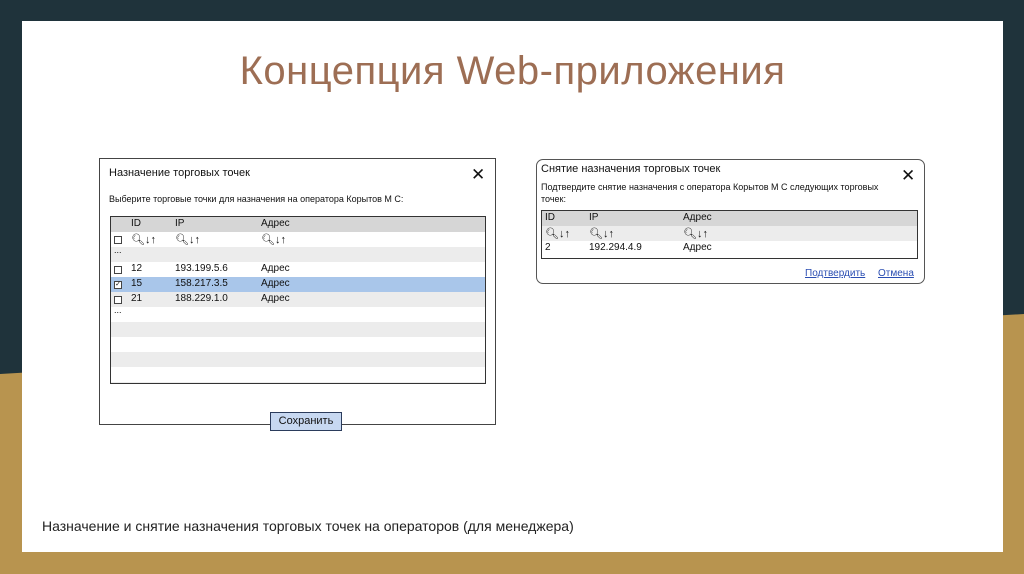 The image size is (1024, 574). I want to click on cancel-link: Отмена, so click(896, 273).